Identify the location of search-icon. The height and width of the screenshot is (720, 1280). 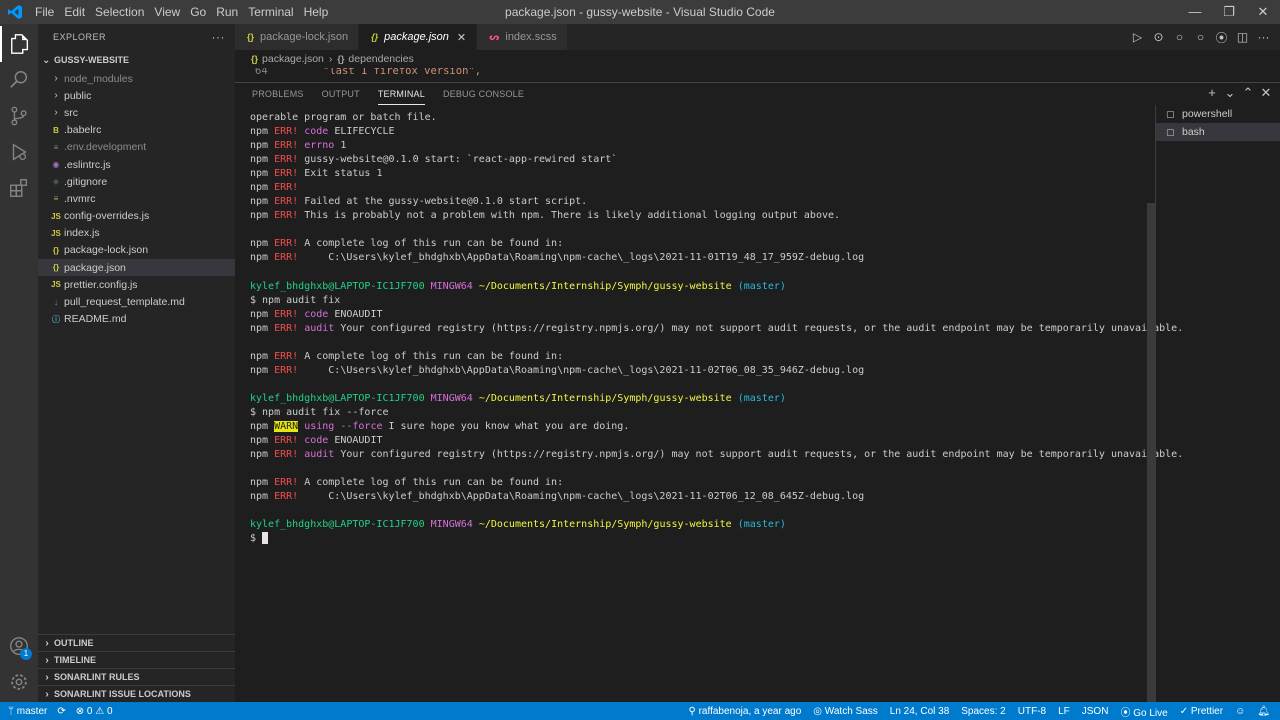
(19, 80).